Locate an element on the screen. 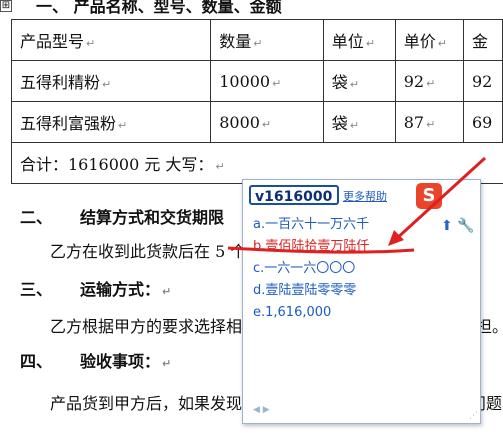 This screenshot has height=435, width=503. annotation-underline is located at coordinates (321, 250).